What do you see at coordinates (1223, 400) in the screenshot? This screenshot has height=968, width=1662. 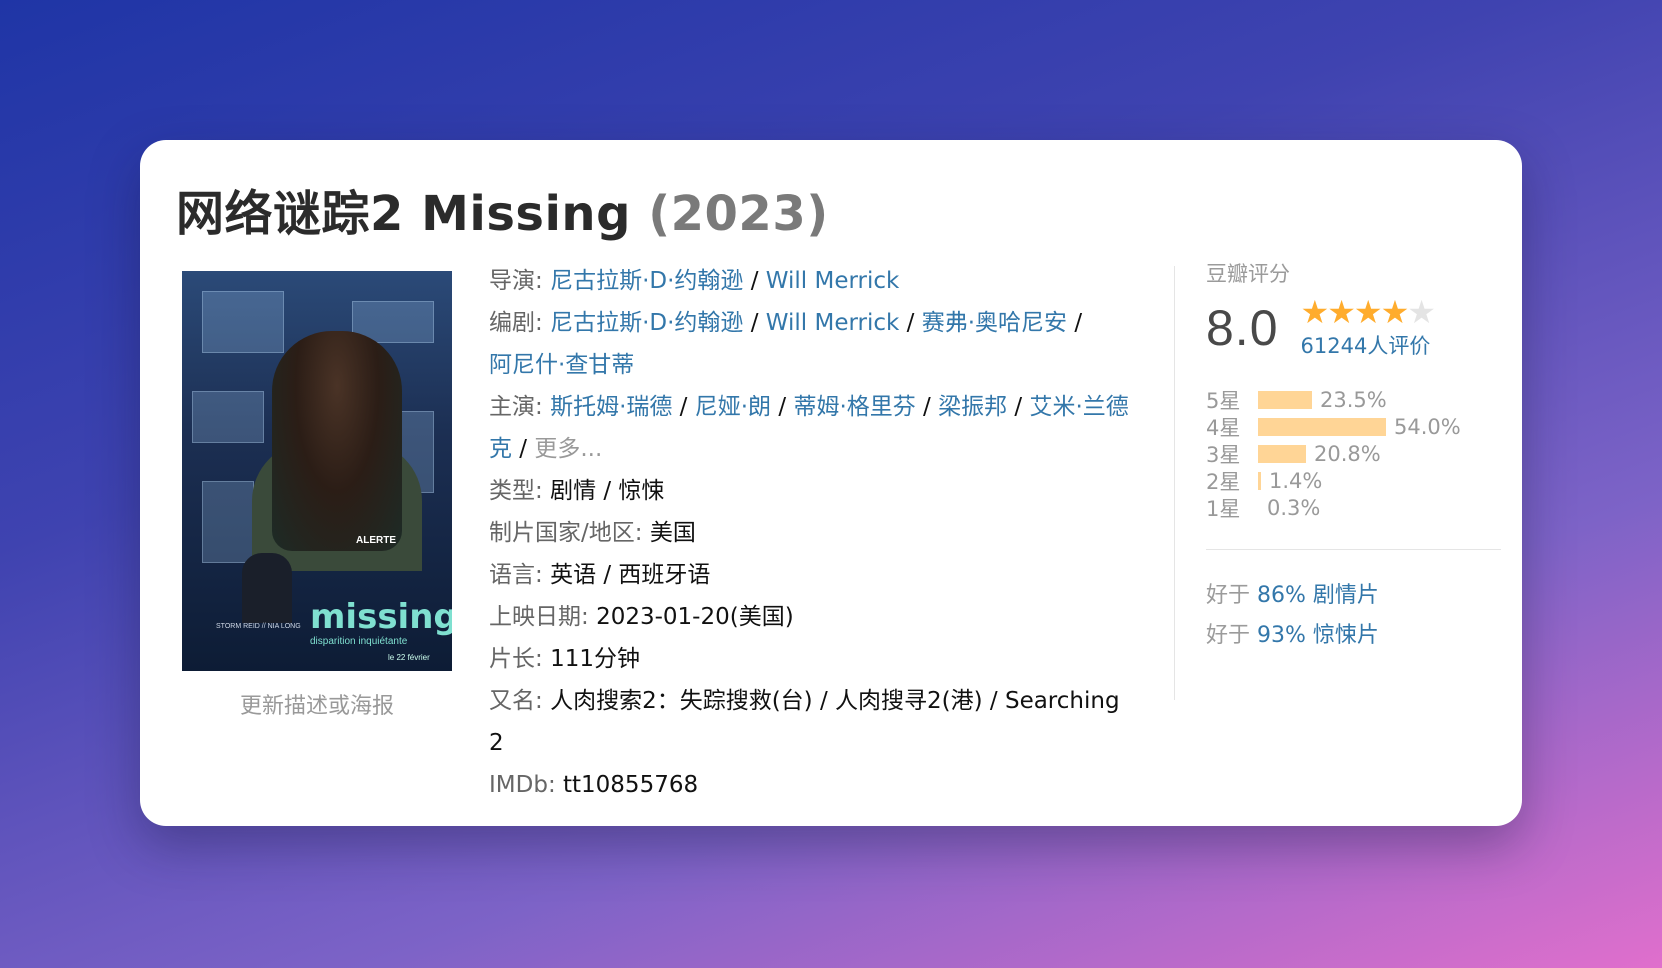 I see `dist-star-label: 5星` at bounding box center [1223, 400].